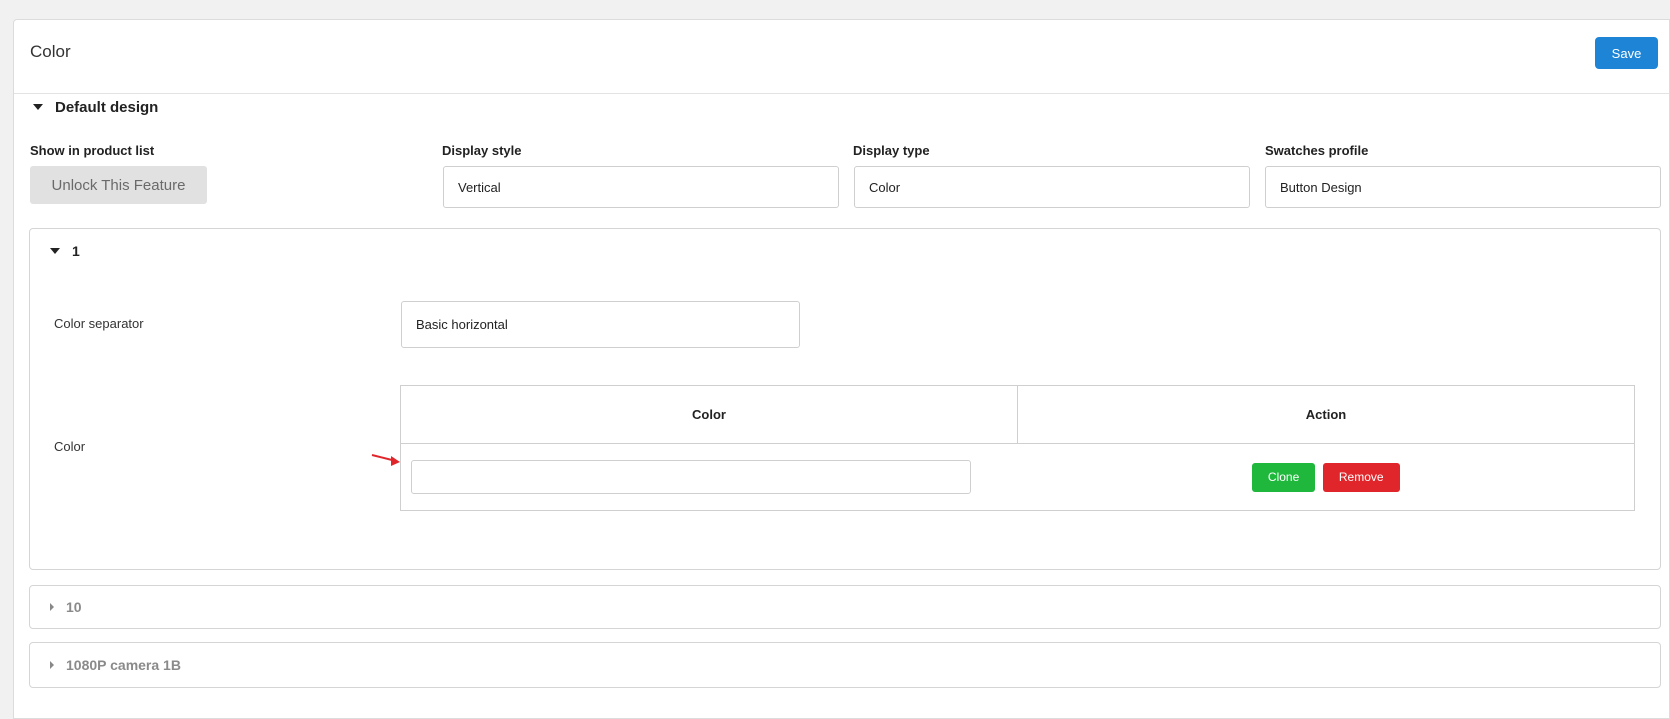 This screenshot has height=719, width=1670. I want to click on display-style-select: Vertical, so click(641, 187).